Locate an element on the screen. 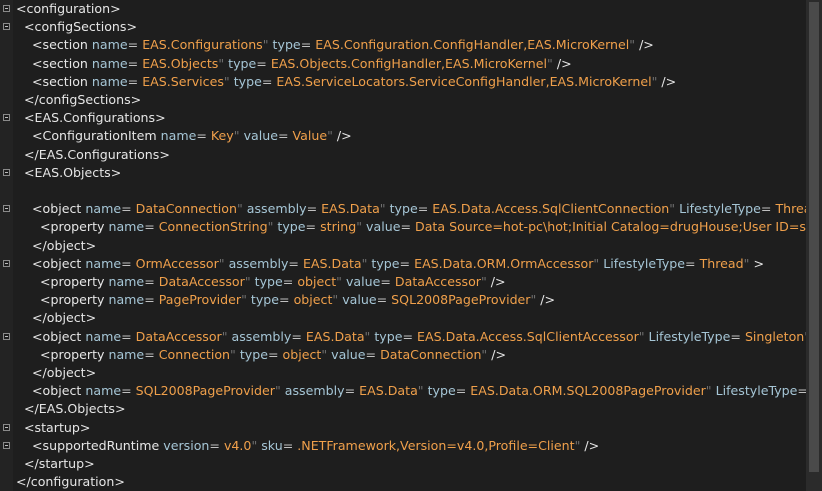 Image resolution: width=822 pixels, height=491 pixels. xml-attribute-value: Thread is located at coordinates (721, 263).